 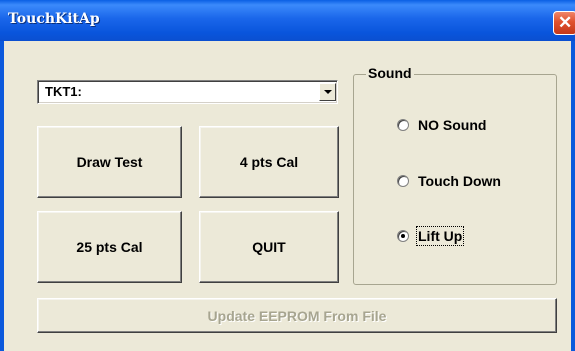 What do you see at coordinates (452, 125) in the screenshot?
I see `radio-no-sound-label: NO Sound` at bounding box center [452, 125].